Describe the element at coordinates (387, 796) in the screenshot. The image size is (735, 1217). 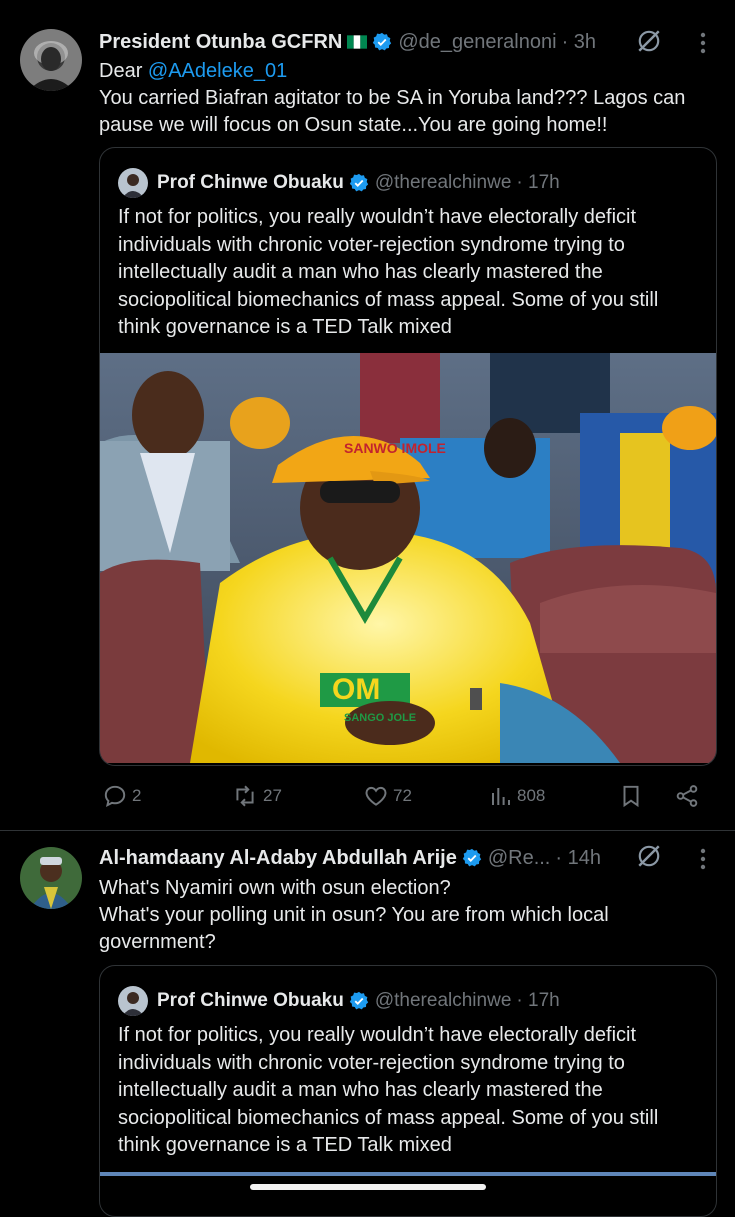
I see `like-button: 72` at that location.